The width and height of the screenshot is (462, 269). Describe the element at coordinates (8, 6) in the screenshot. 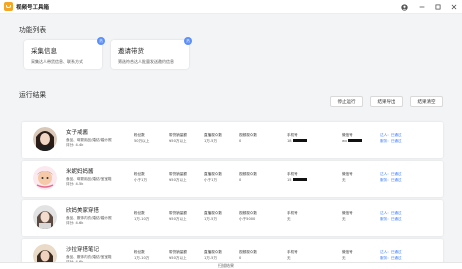

I see `app-logo-icon` at that location.